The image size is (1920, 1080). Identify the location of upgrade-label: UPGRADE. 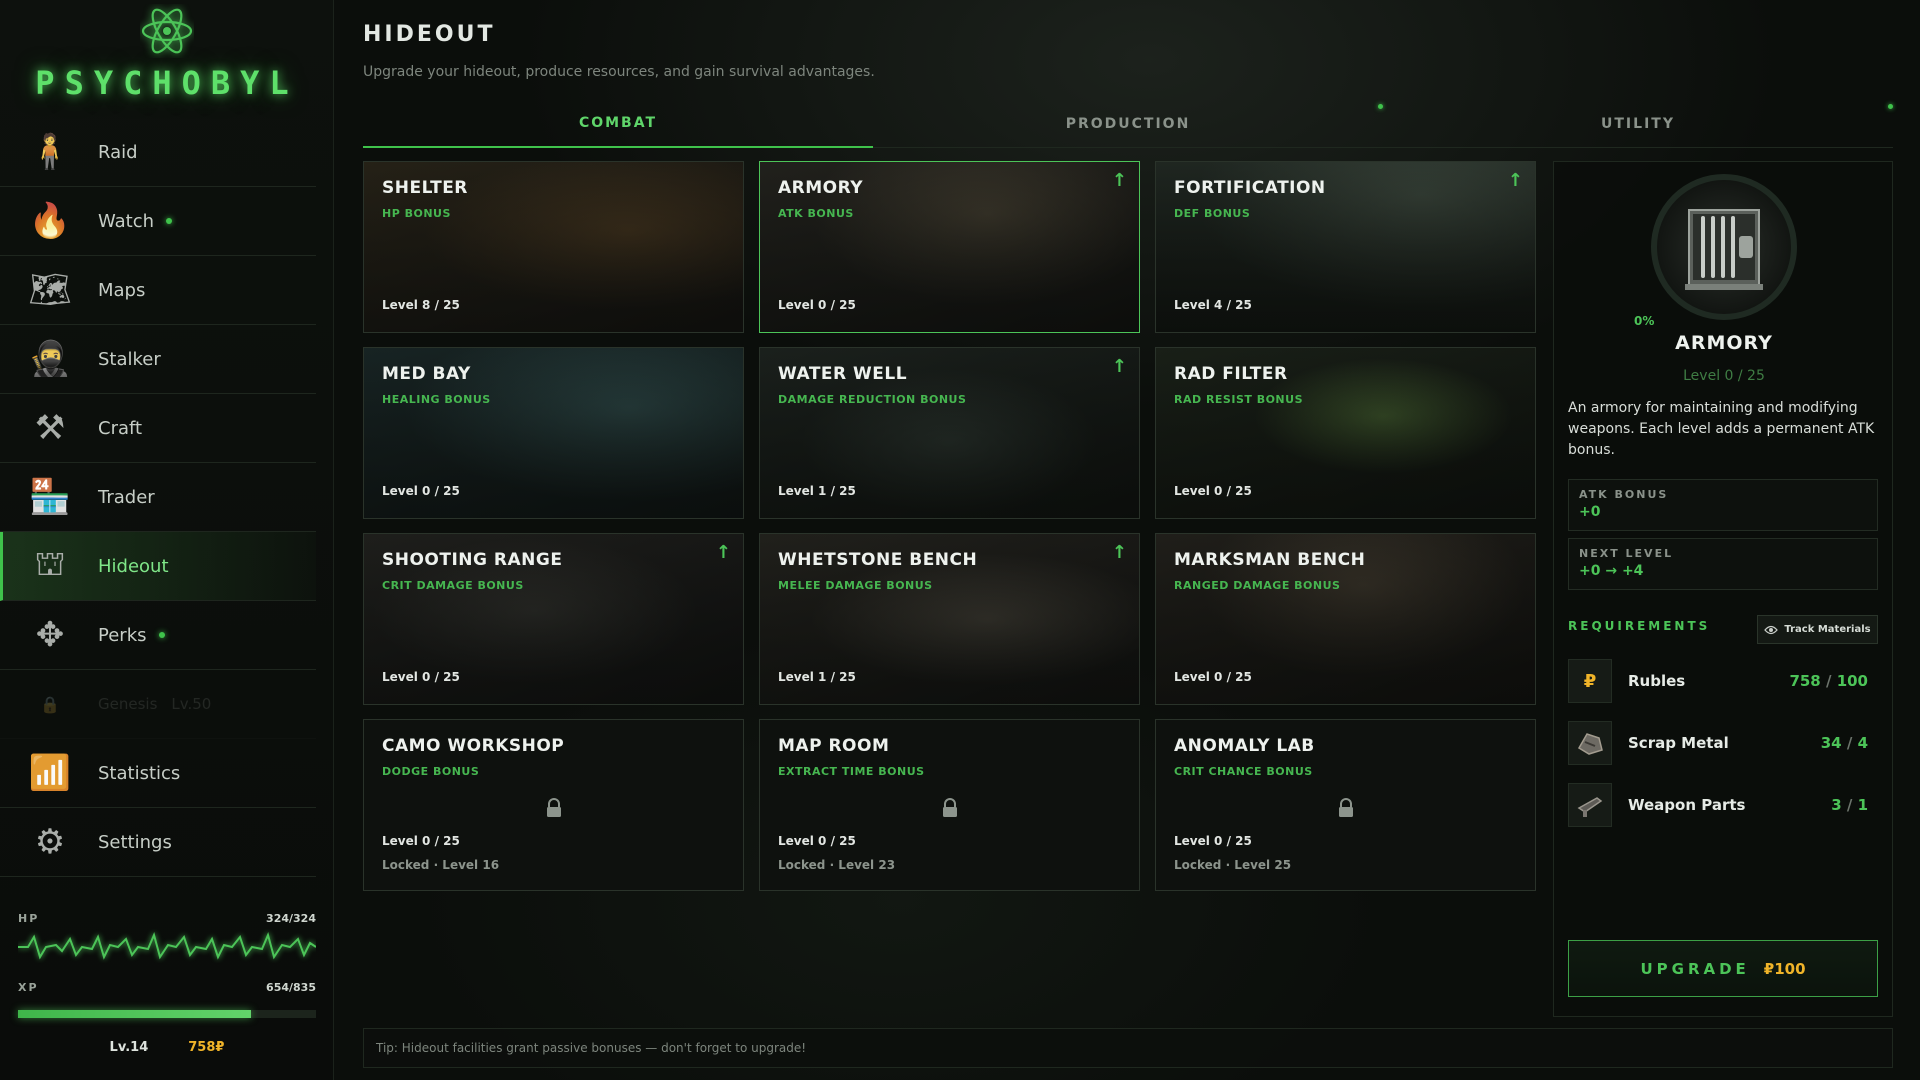
(1695, 968).